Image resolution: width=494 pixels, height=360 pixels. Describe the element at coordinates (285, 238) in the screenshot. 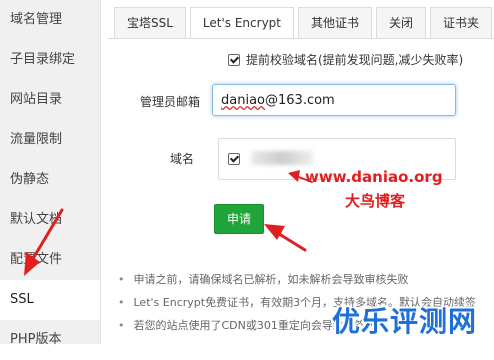

I see `arrow-to-apply-icon` at that location.